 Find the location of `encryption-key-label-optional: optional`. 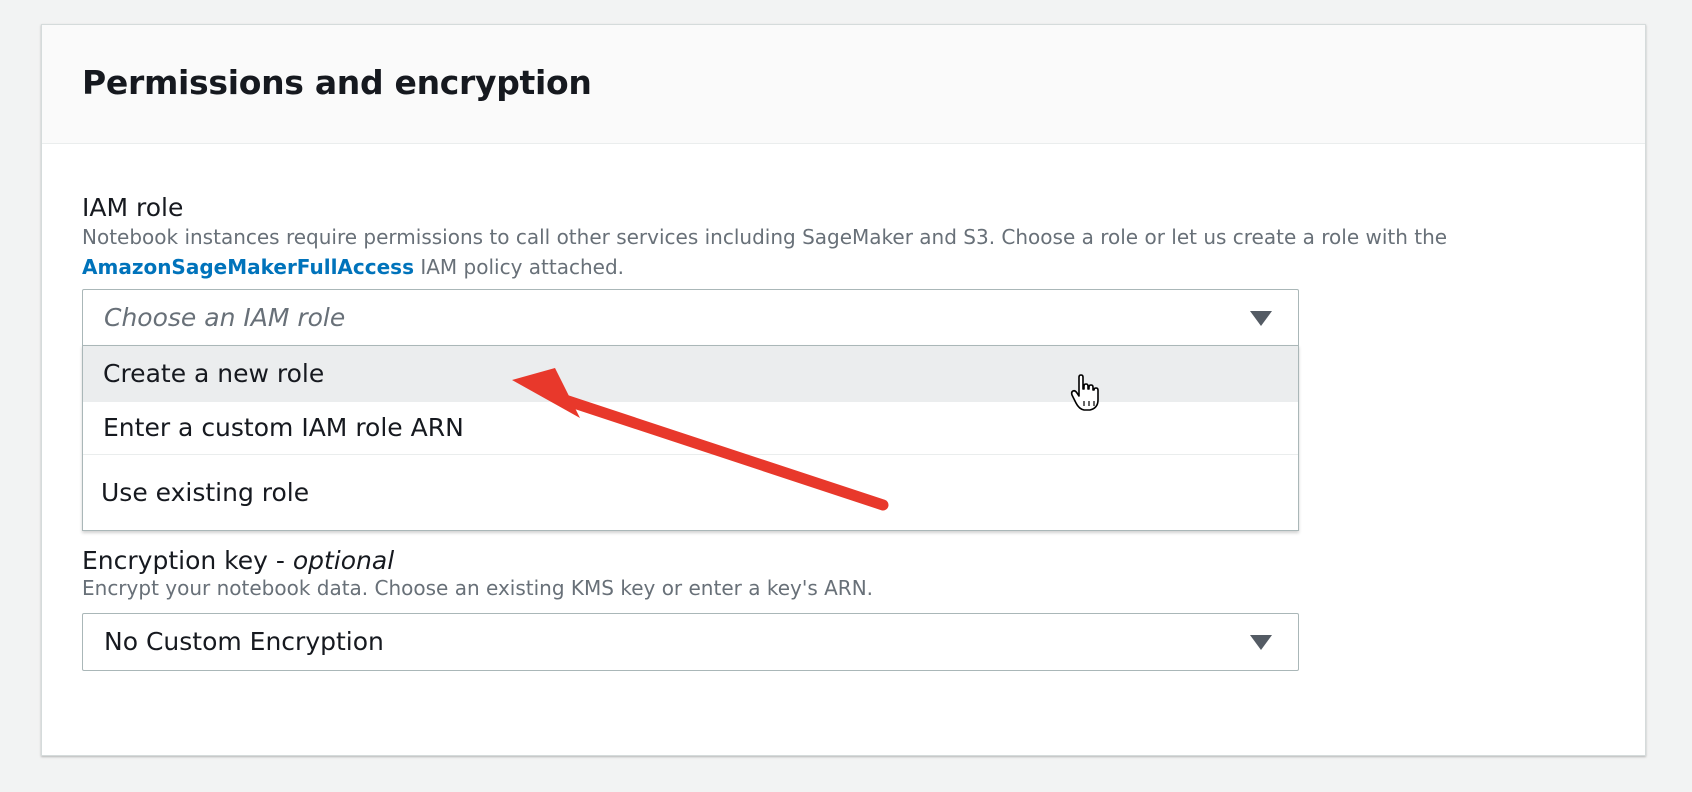

encryption-key-label-optional: optional is located at coordinates (343, 560).